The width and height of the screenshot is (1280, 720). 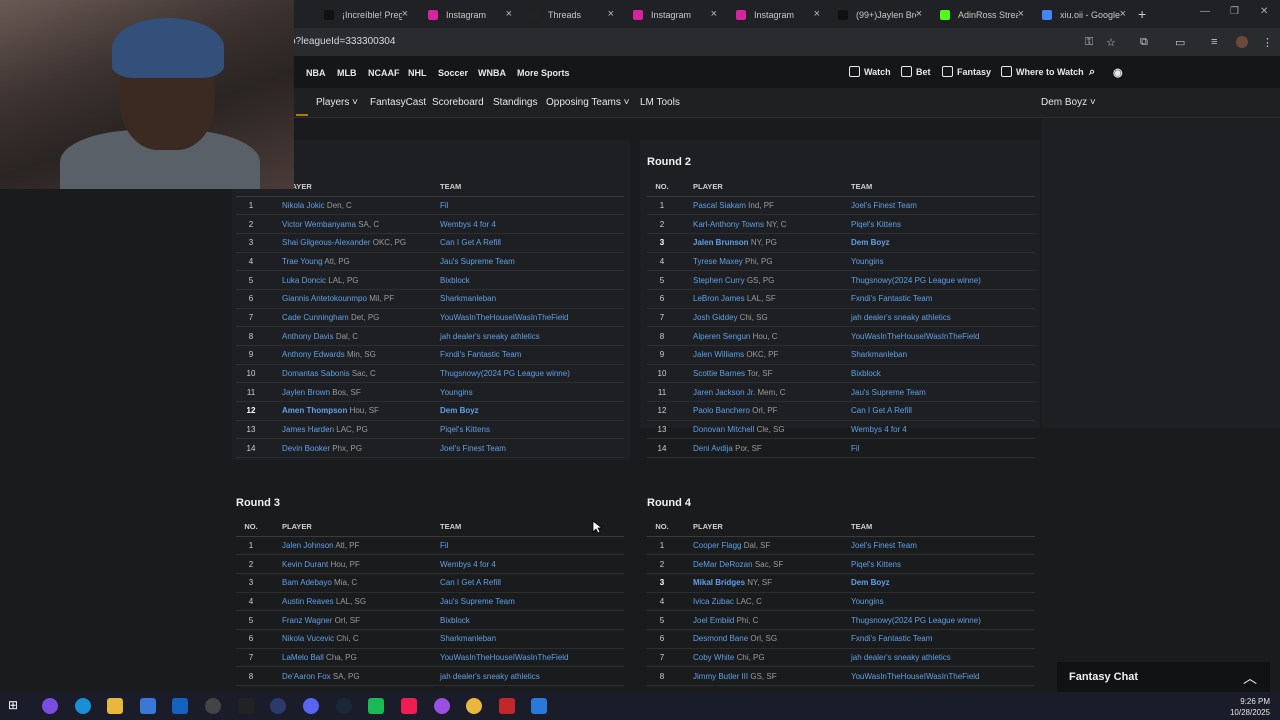 I want to click on maximize-icon: ❐, so click(x=1234, y=11).